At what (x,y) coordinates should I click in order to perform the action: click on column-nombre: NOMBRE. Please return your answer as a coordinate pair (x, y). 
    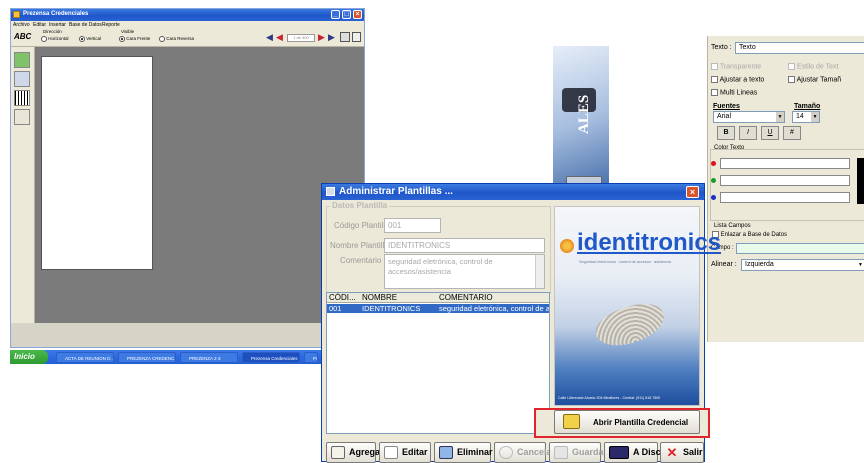
    Looking at the image, I should click on (379, 298).